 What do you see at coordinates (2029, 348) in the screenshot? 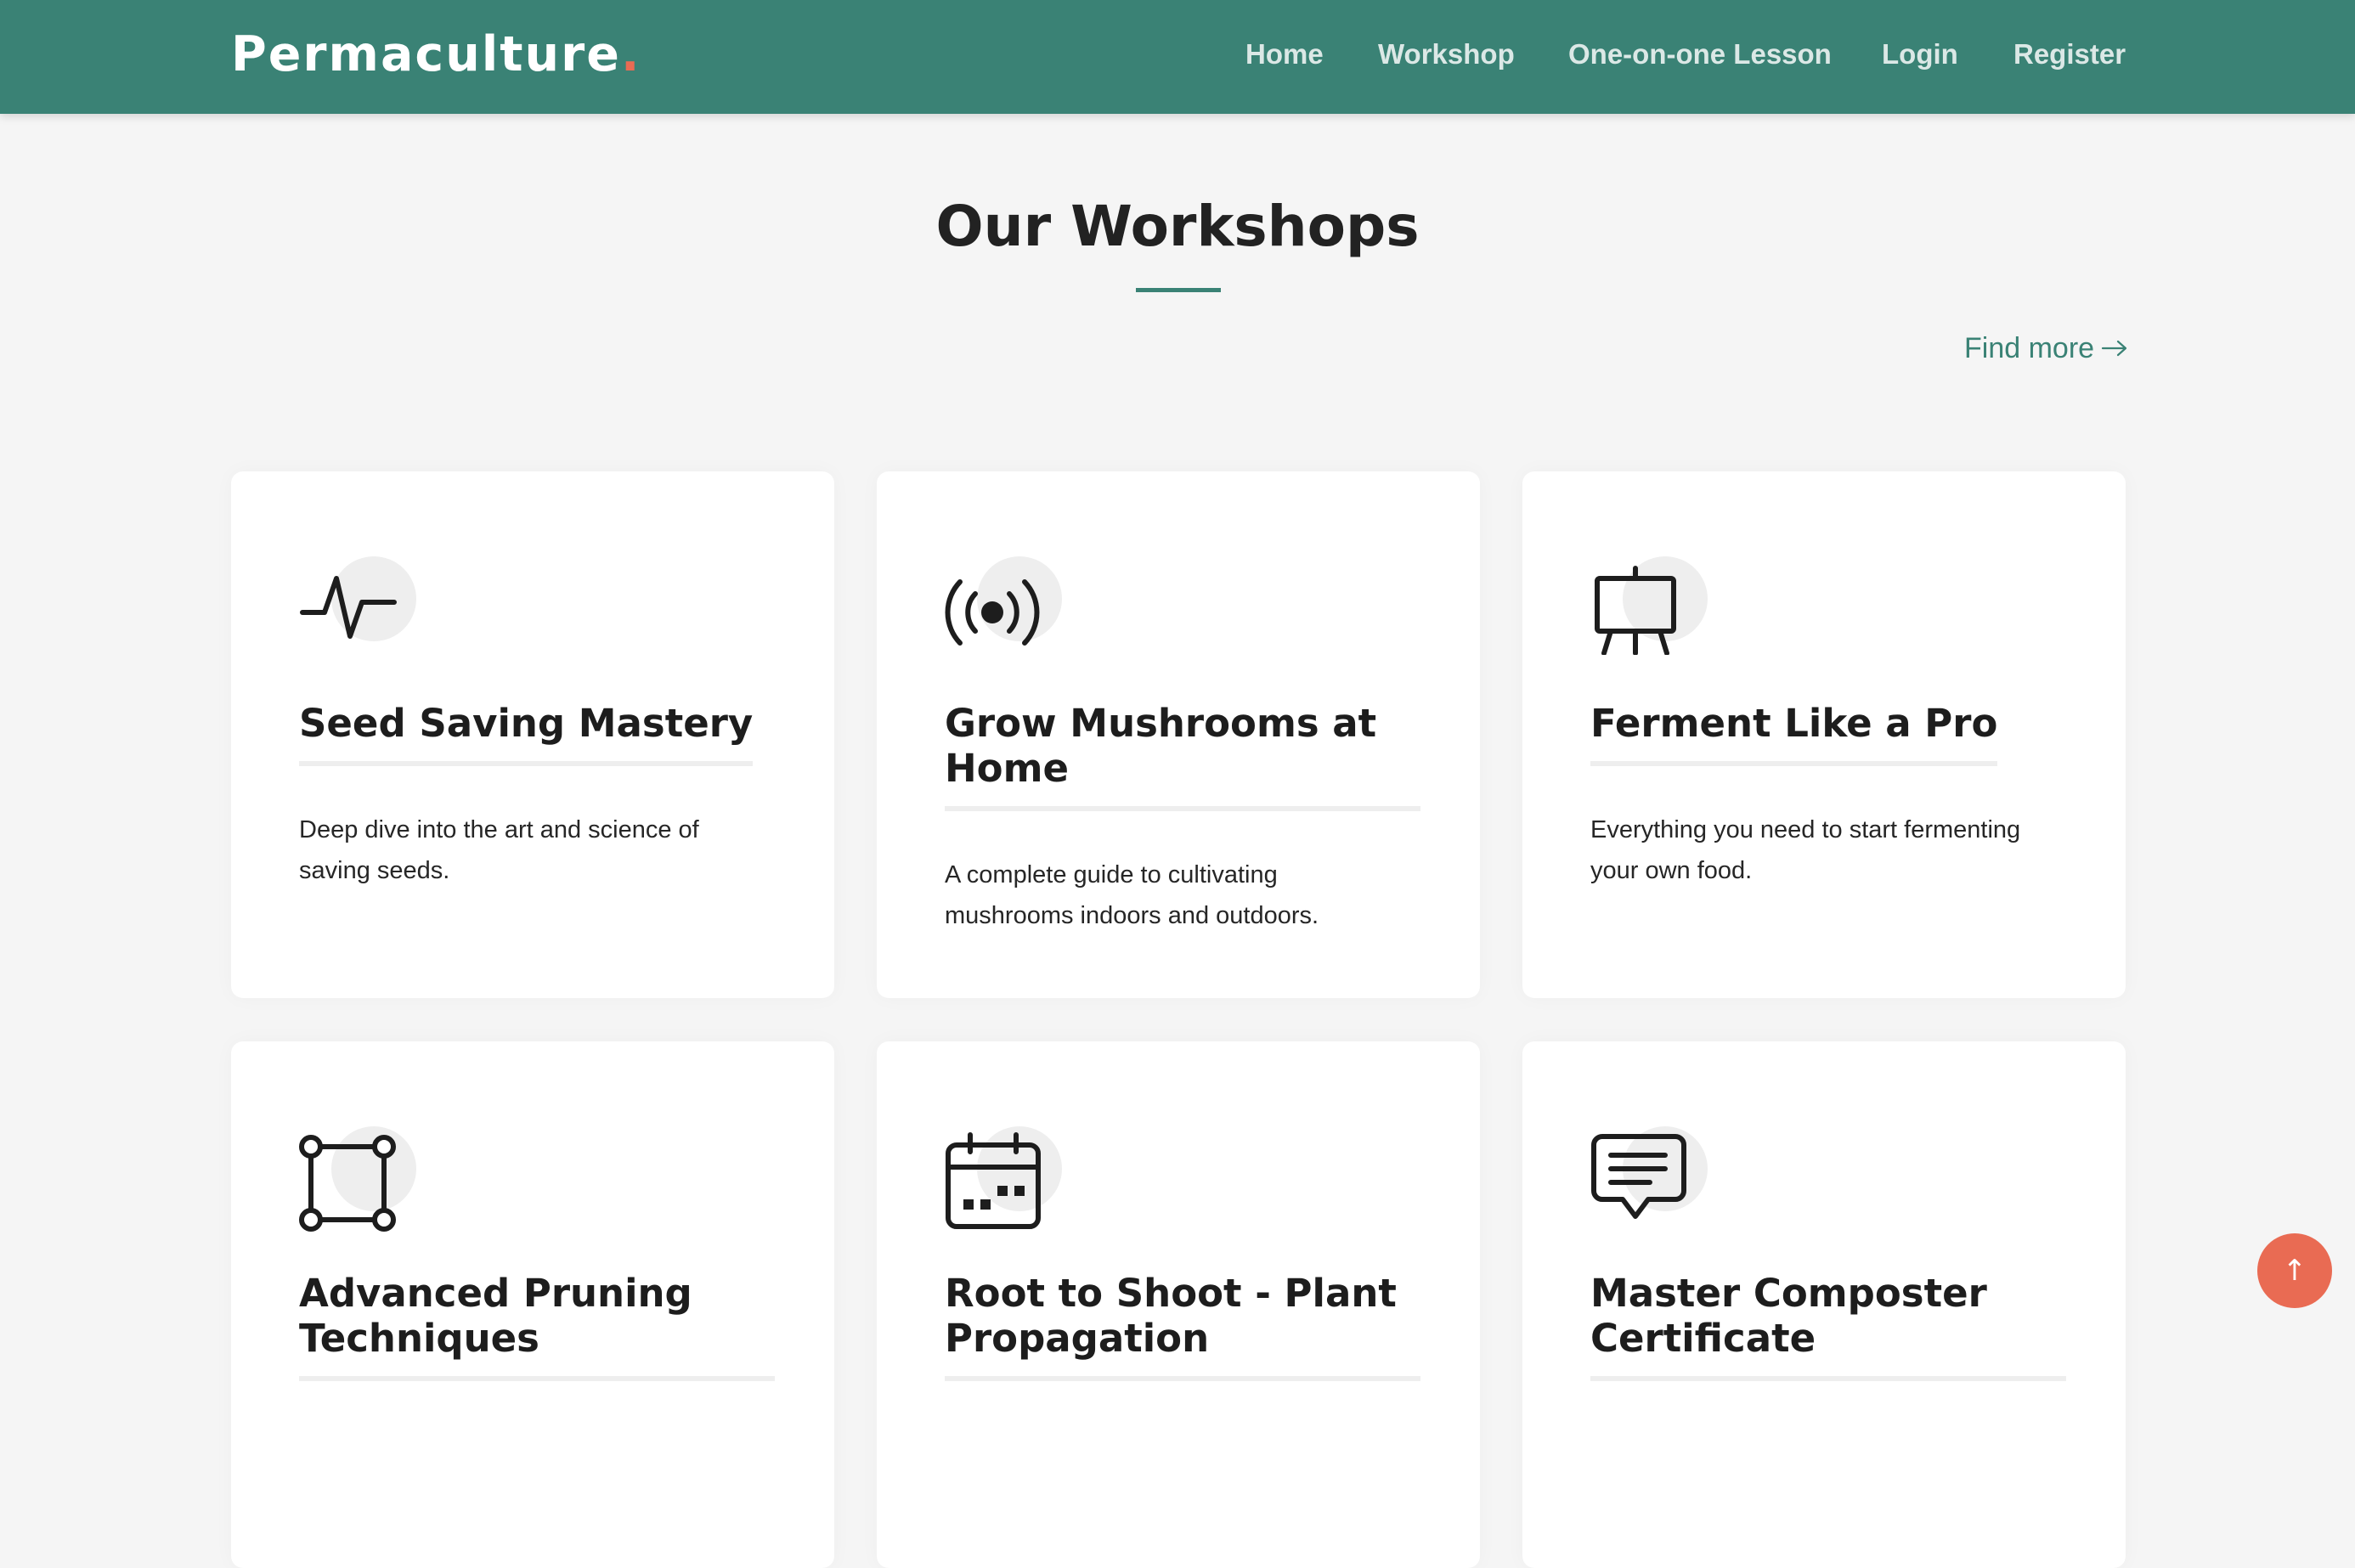
I see `find-more-label: Find more` at bounding box center [2029, 348].